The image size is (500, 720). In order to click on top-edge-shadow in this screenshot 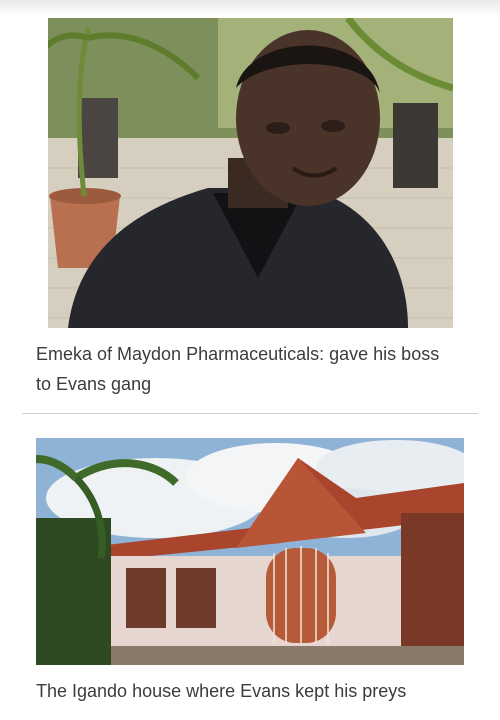, I will do `click(250, 8)`.